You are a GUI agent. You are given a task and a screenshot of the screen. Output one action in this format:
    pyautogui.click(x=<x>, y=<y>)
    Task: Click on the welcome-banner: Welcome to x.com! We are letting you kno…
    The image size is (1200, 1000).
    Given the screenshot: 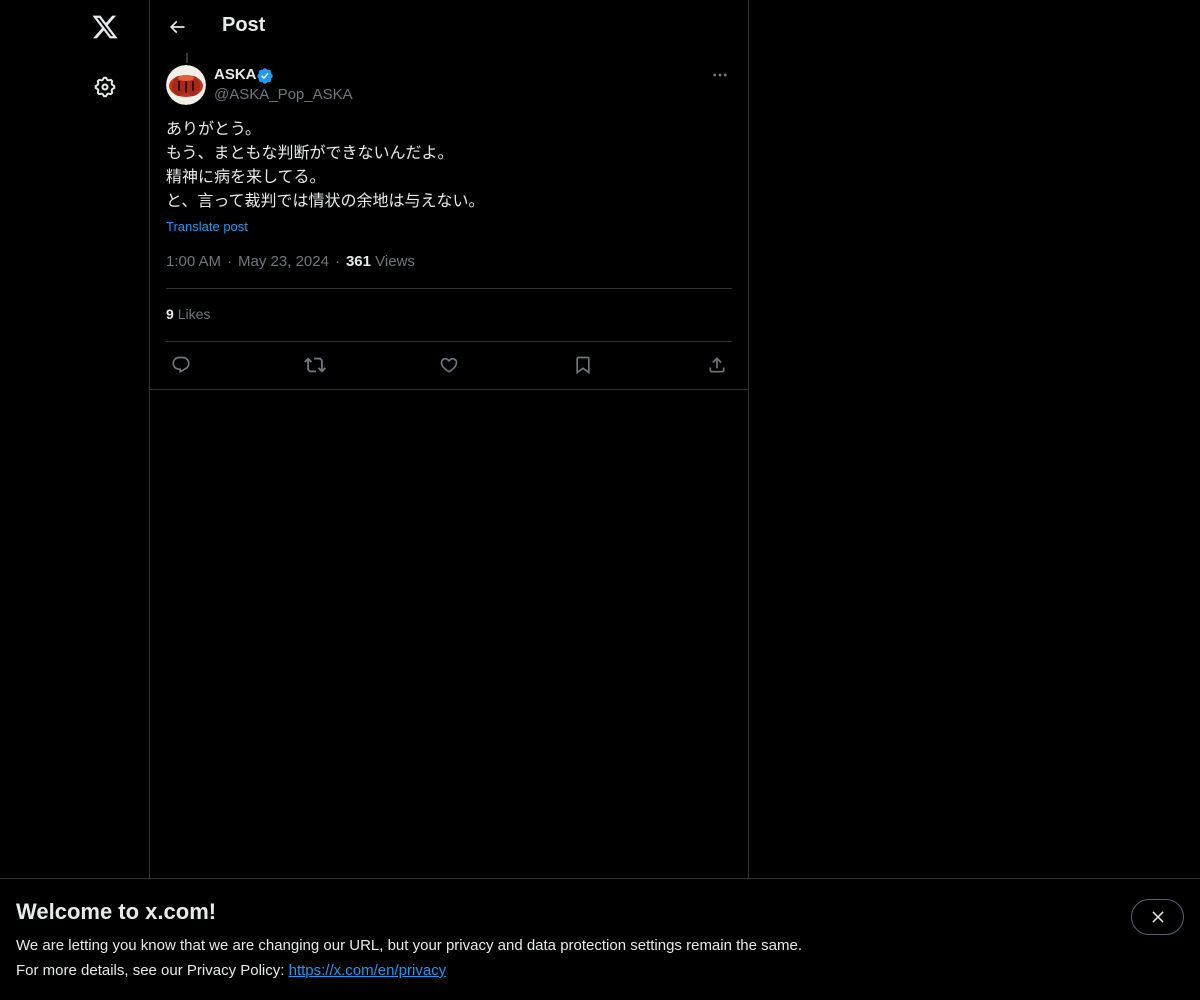 What is the action you would take?
    pyautogui.click(x=600, y=939)
    